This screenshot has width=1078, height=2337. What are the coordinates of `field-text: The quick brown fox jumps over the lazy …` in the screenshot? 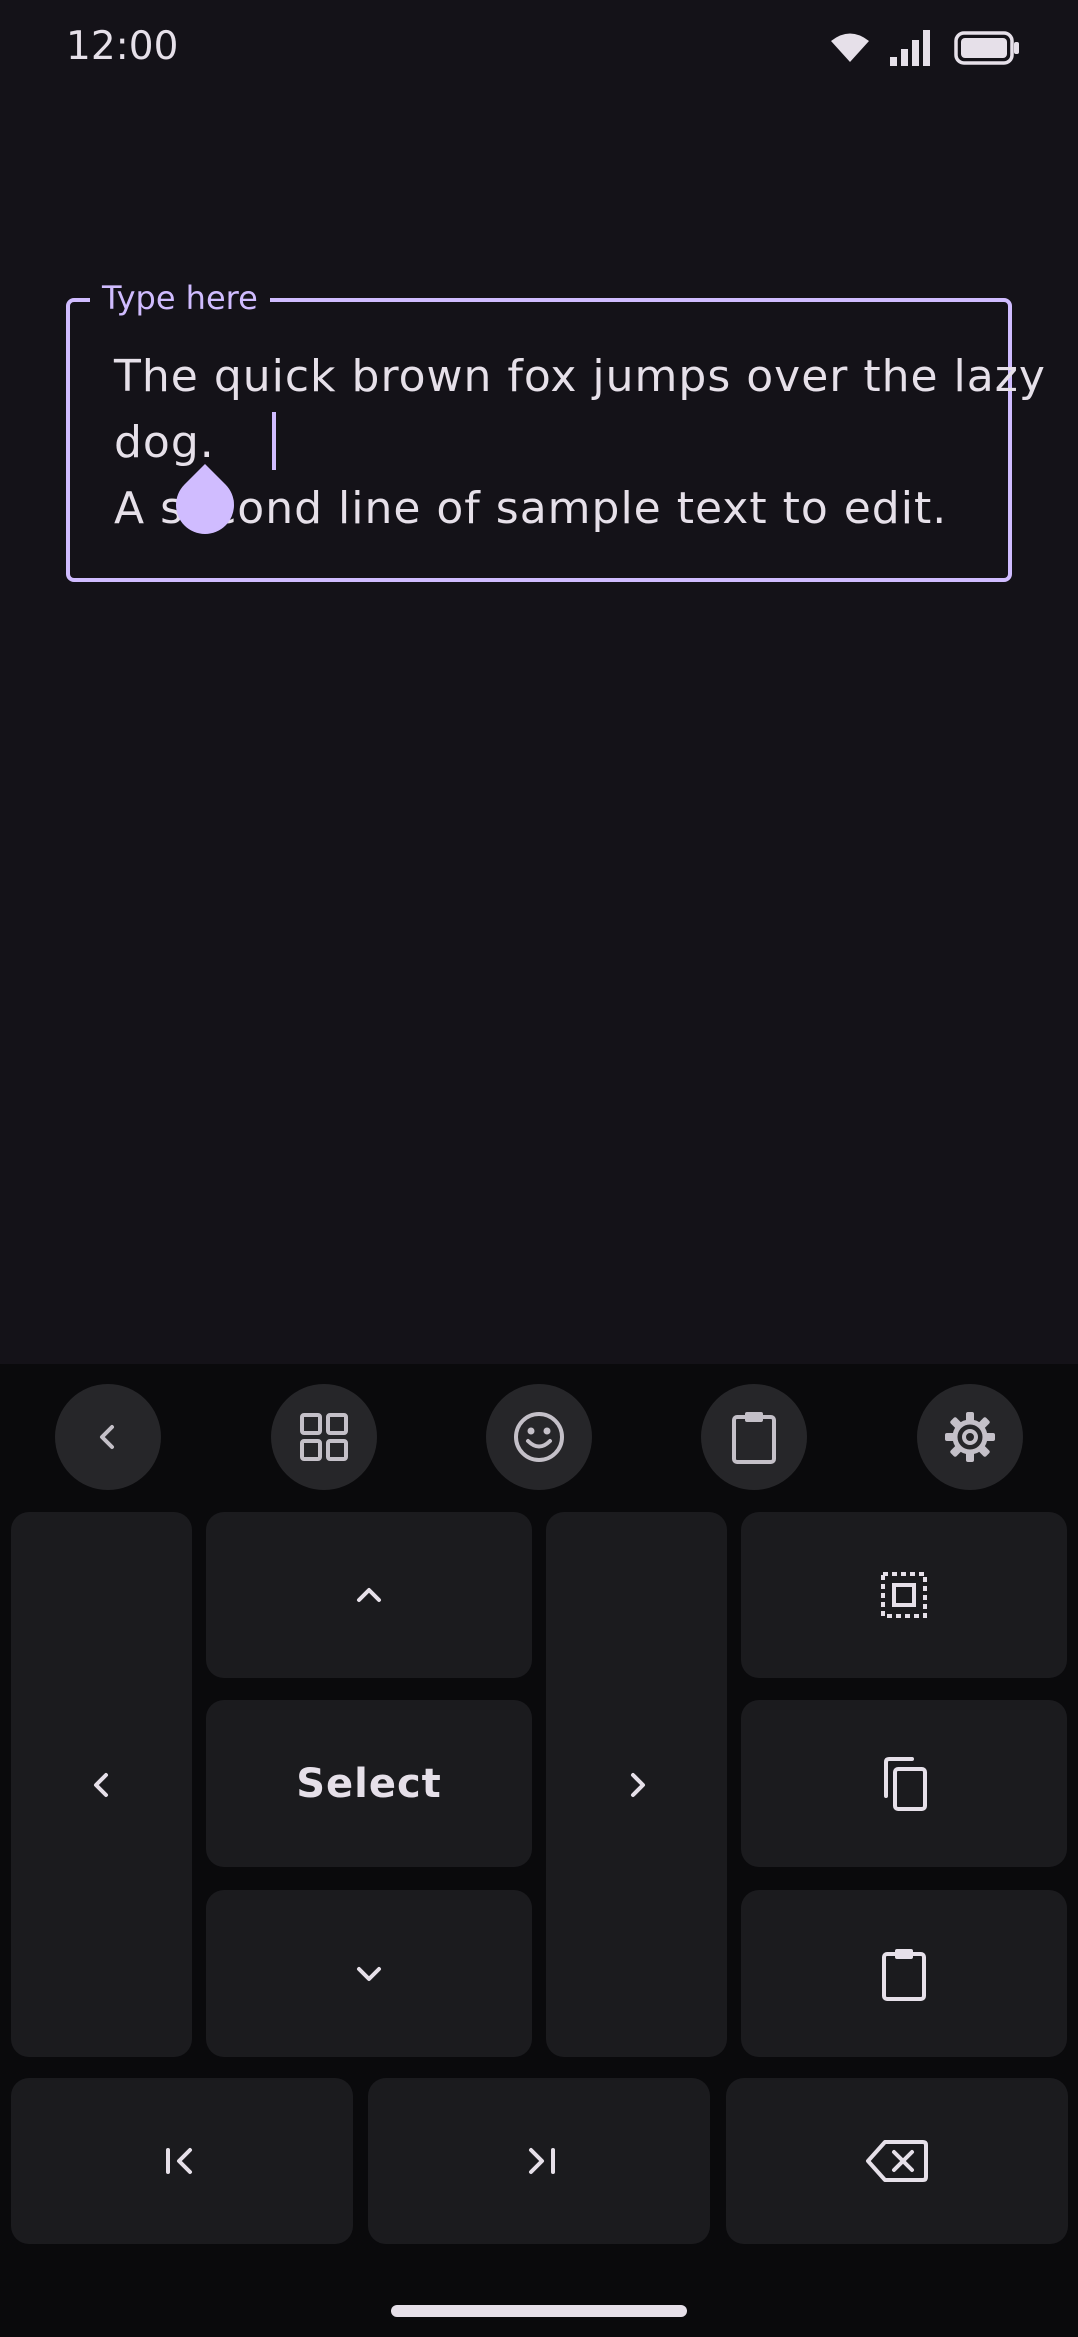 It's located at (580, 443).